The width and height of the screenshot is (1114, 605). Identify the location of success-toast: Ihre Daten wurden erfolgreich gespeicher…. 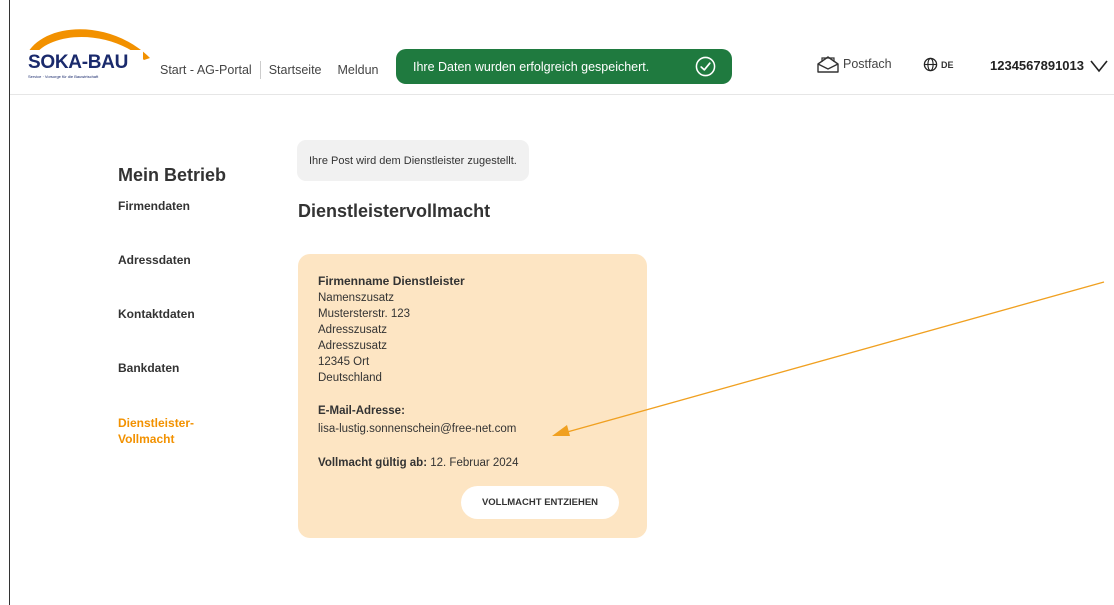
(564, 66).